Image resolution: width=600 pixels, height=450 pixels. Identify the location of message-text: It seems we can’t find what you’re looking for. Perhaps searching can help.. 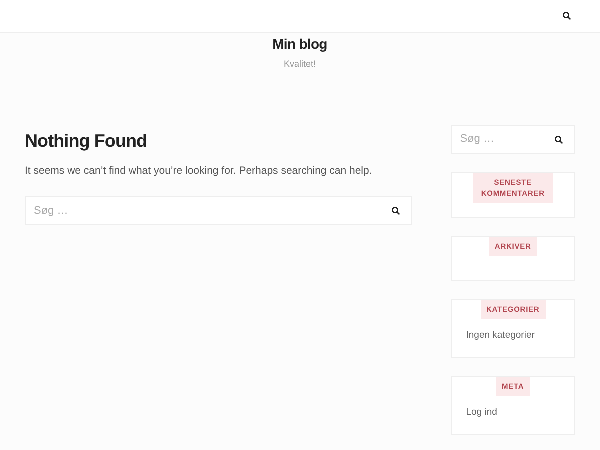
(199, 171).